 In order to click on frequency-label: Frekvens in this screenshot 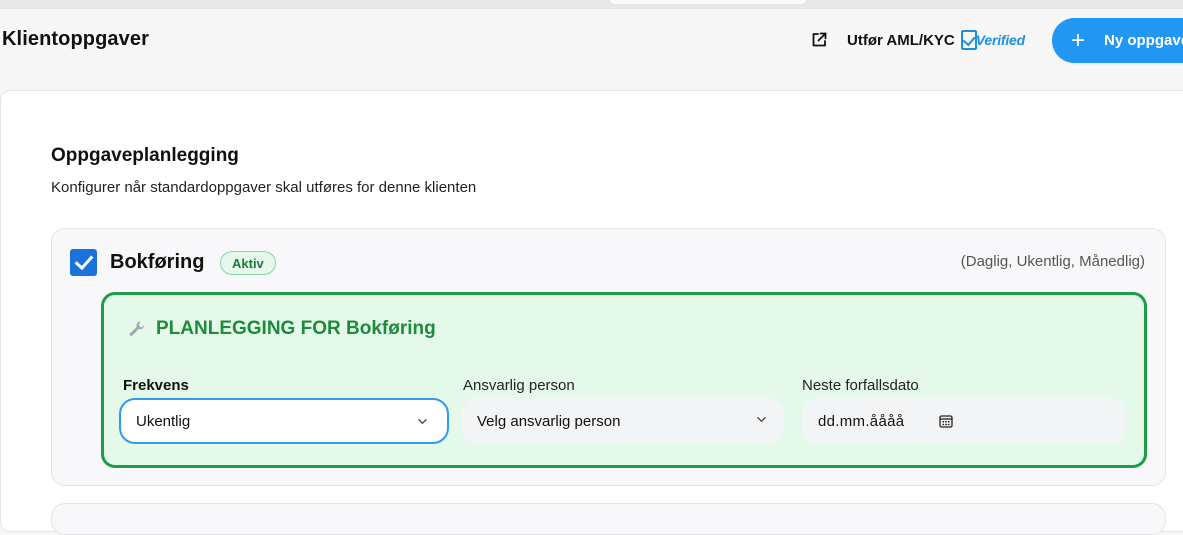, I will do `click(156, 385)`.